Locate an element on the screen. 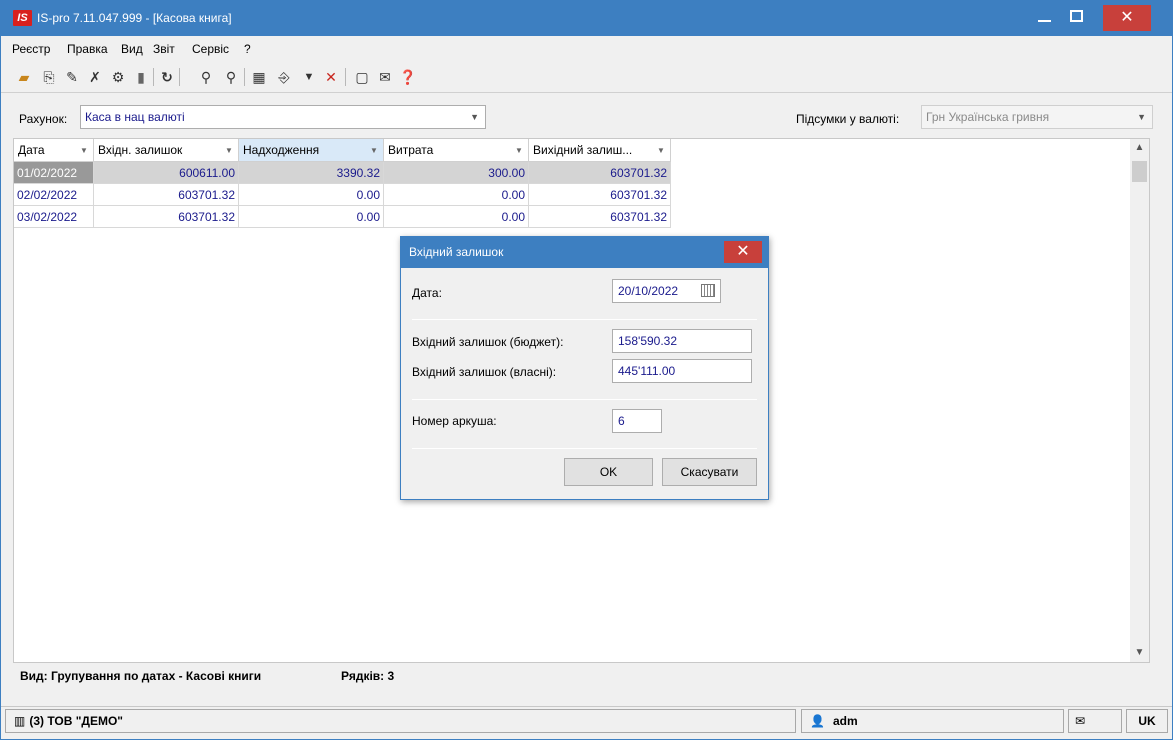 This screenshot has height=740, width=1173. column-header-date: Дата ▼ is located at coordinates (54, 150).